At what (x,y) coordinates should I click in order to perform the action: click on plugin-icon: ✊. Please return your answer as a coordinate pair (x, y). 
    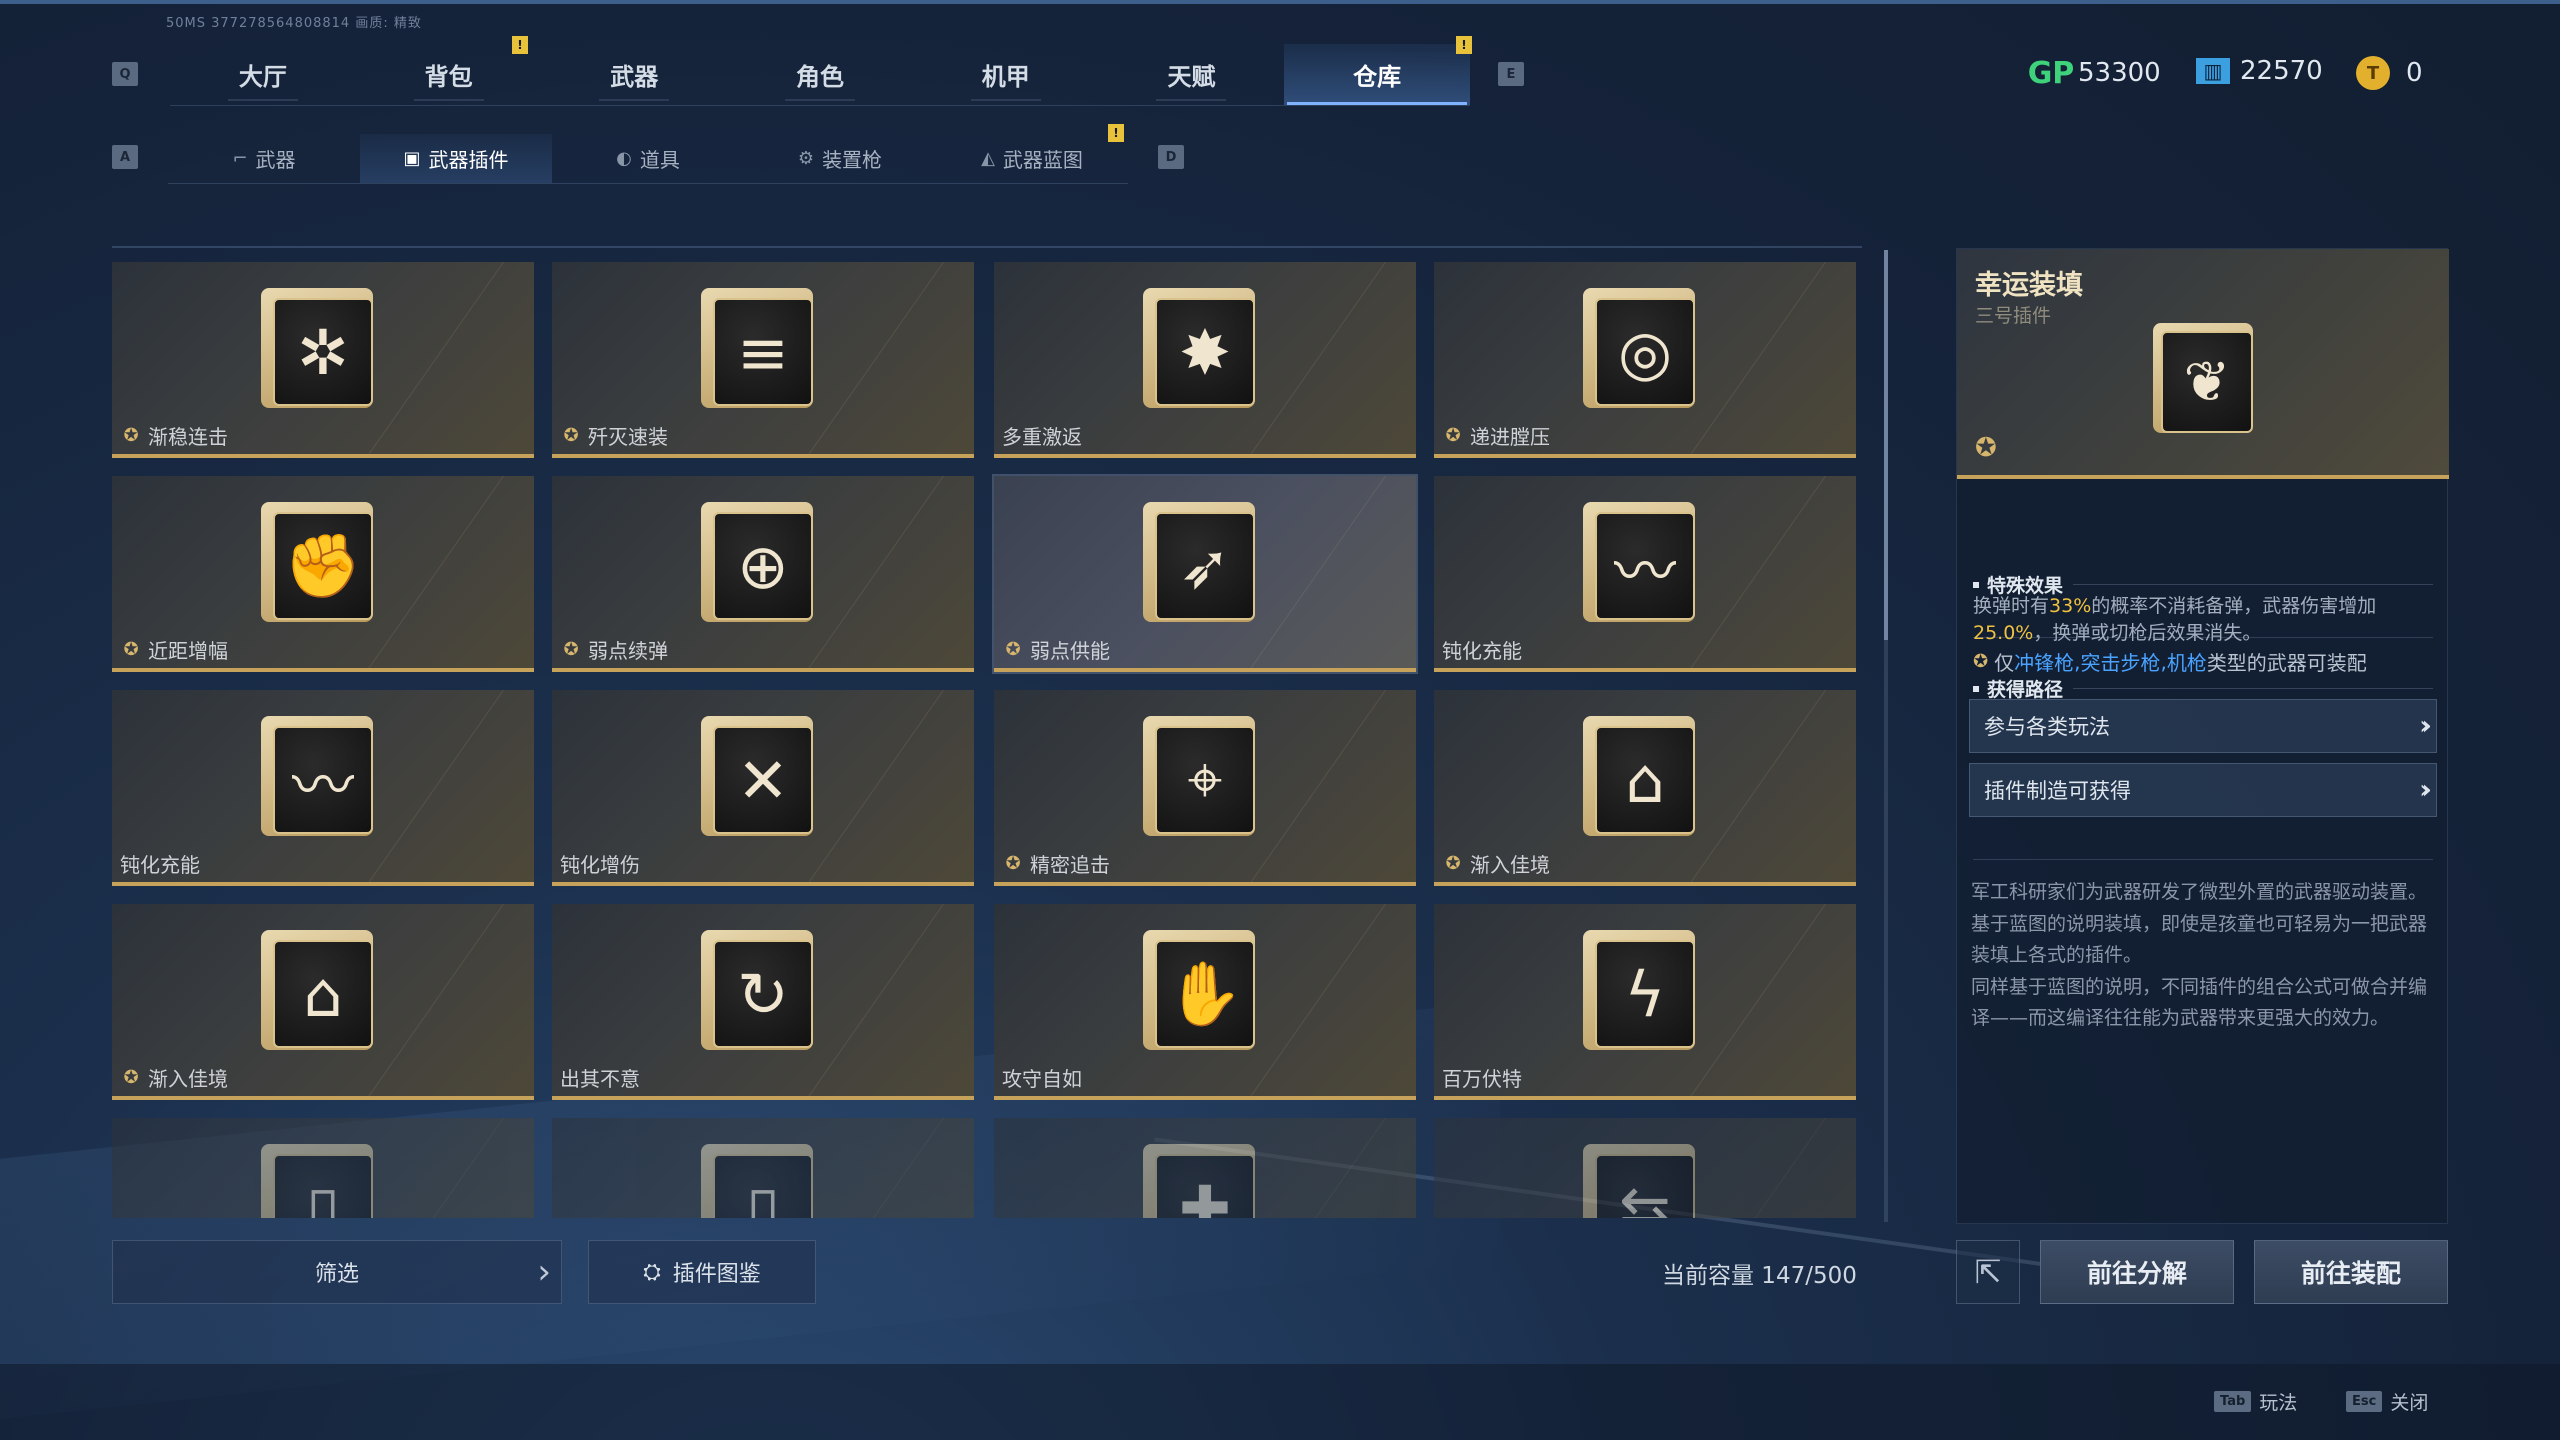
    Looking at the image, I should click on (320, 564).